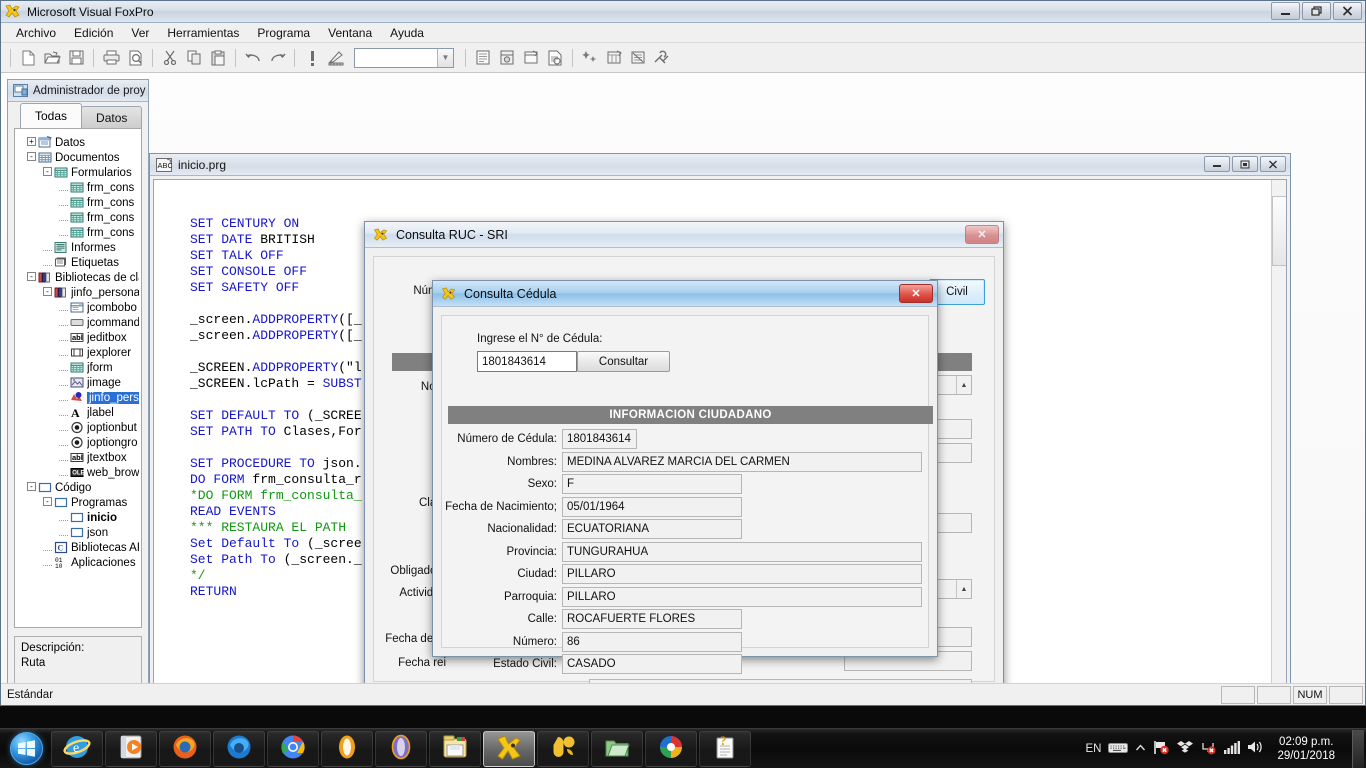 The height and width of the screenshot is (768, 1366). Describe the element at coordinates (32, 142) in the screenshot. I see `tree-expander: +` at that location.